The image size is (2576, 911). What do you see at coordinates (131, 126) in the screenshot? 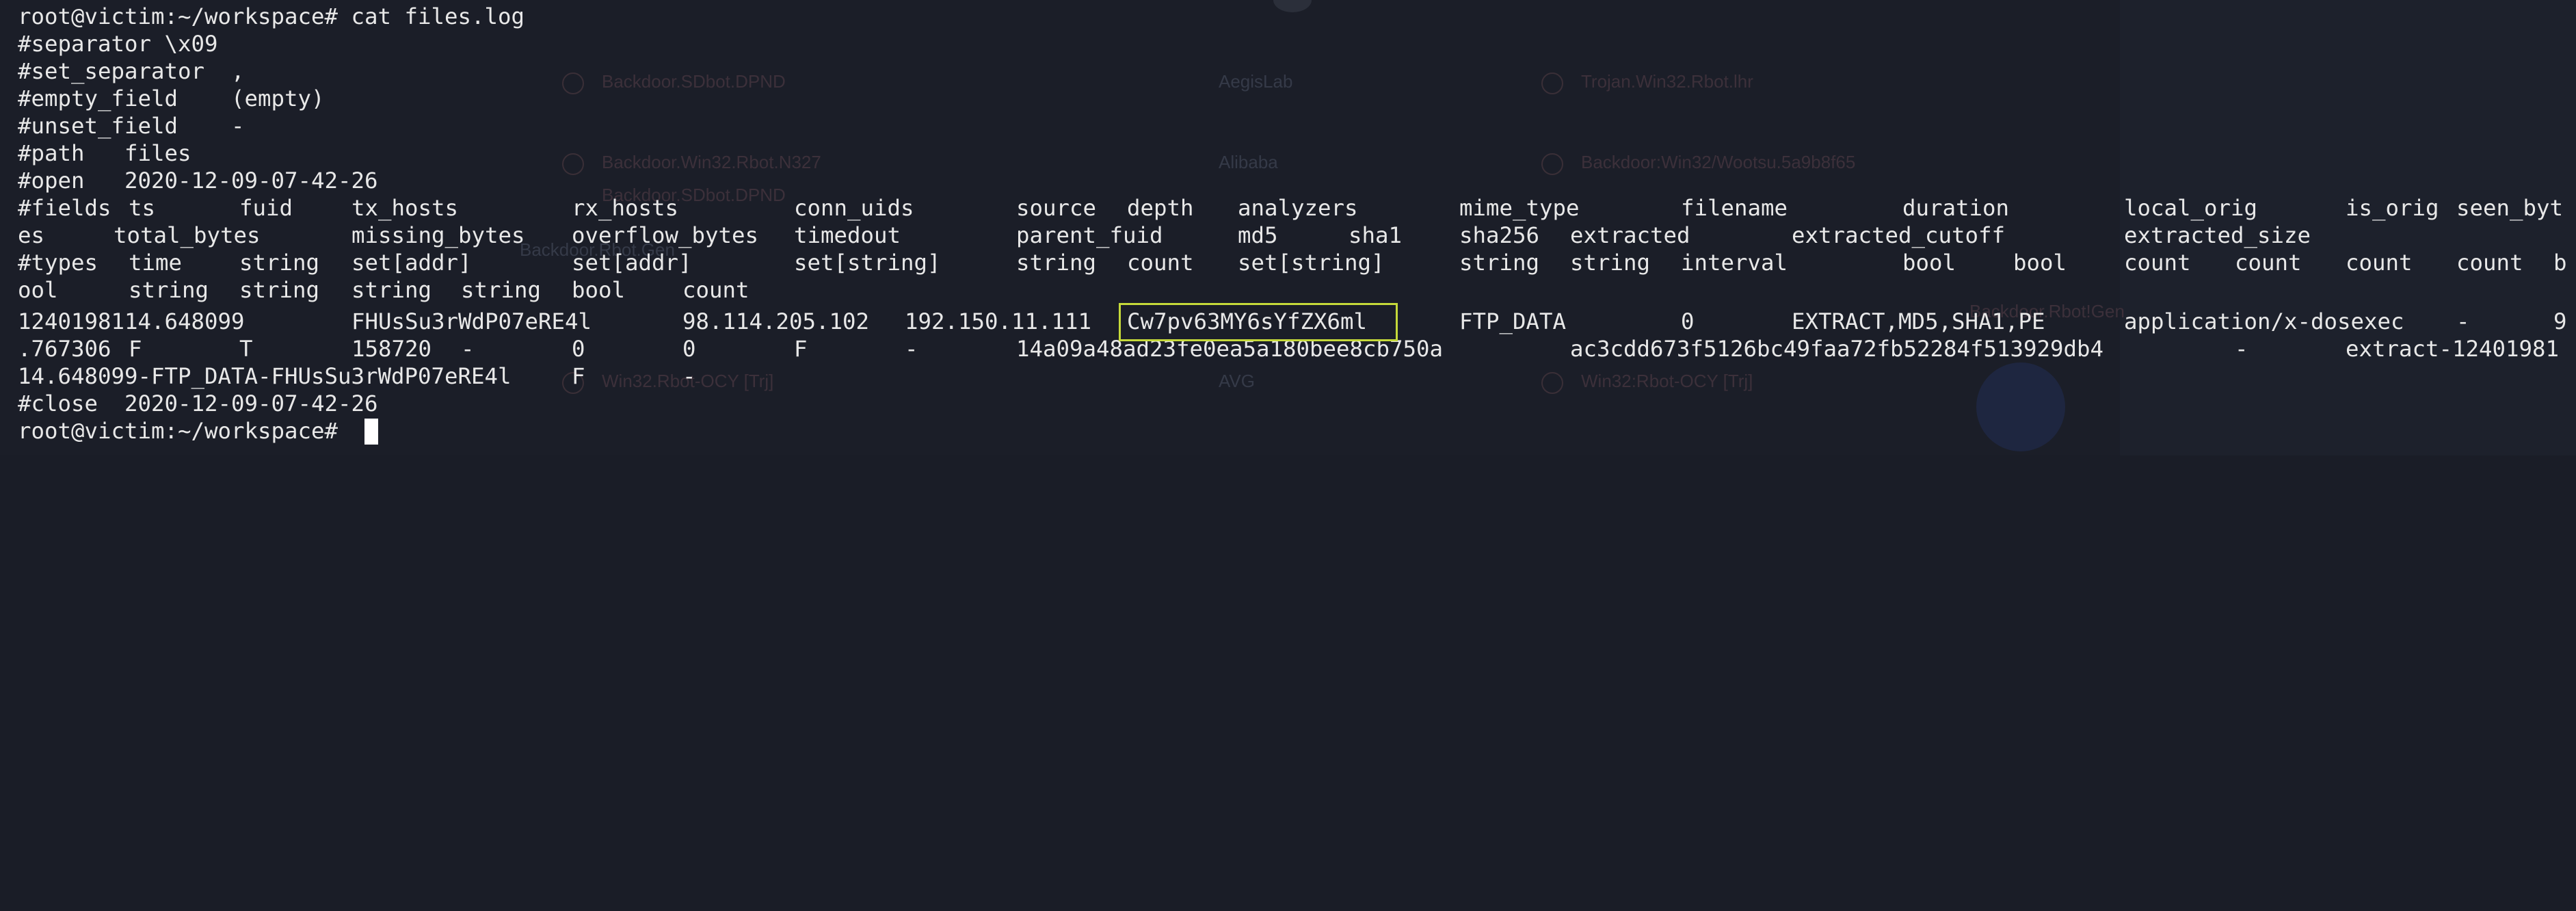
I see `log-meta-line: #unset_field -` at bounding box center [131, 126].